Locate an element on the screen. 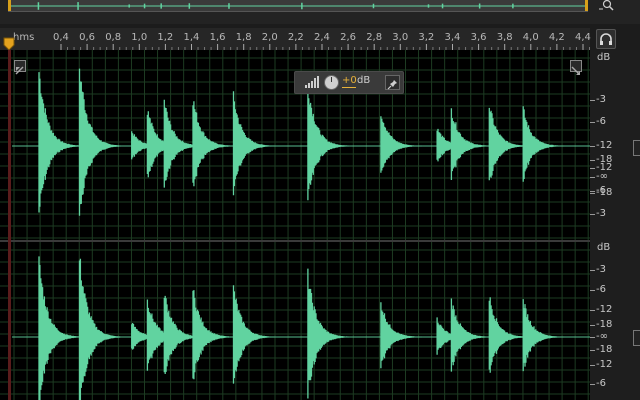 This screenshot has height=400, width=640. ruler-tick-label: 3,2 is located at coordinates (426, 37).